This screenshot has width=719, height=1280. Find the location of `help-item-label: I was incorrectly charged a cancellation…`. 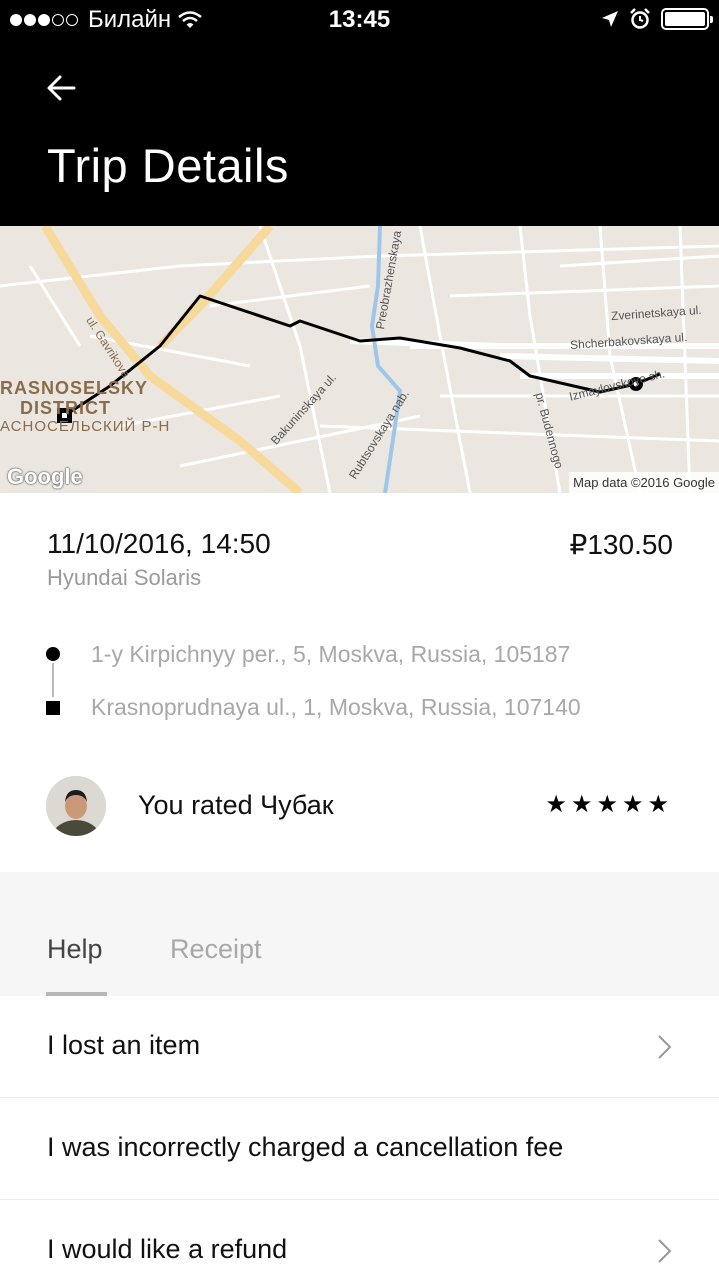

help-item-label: I was incorrectly charged a cancellation… is located at coordinates (305, 1147).